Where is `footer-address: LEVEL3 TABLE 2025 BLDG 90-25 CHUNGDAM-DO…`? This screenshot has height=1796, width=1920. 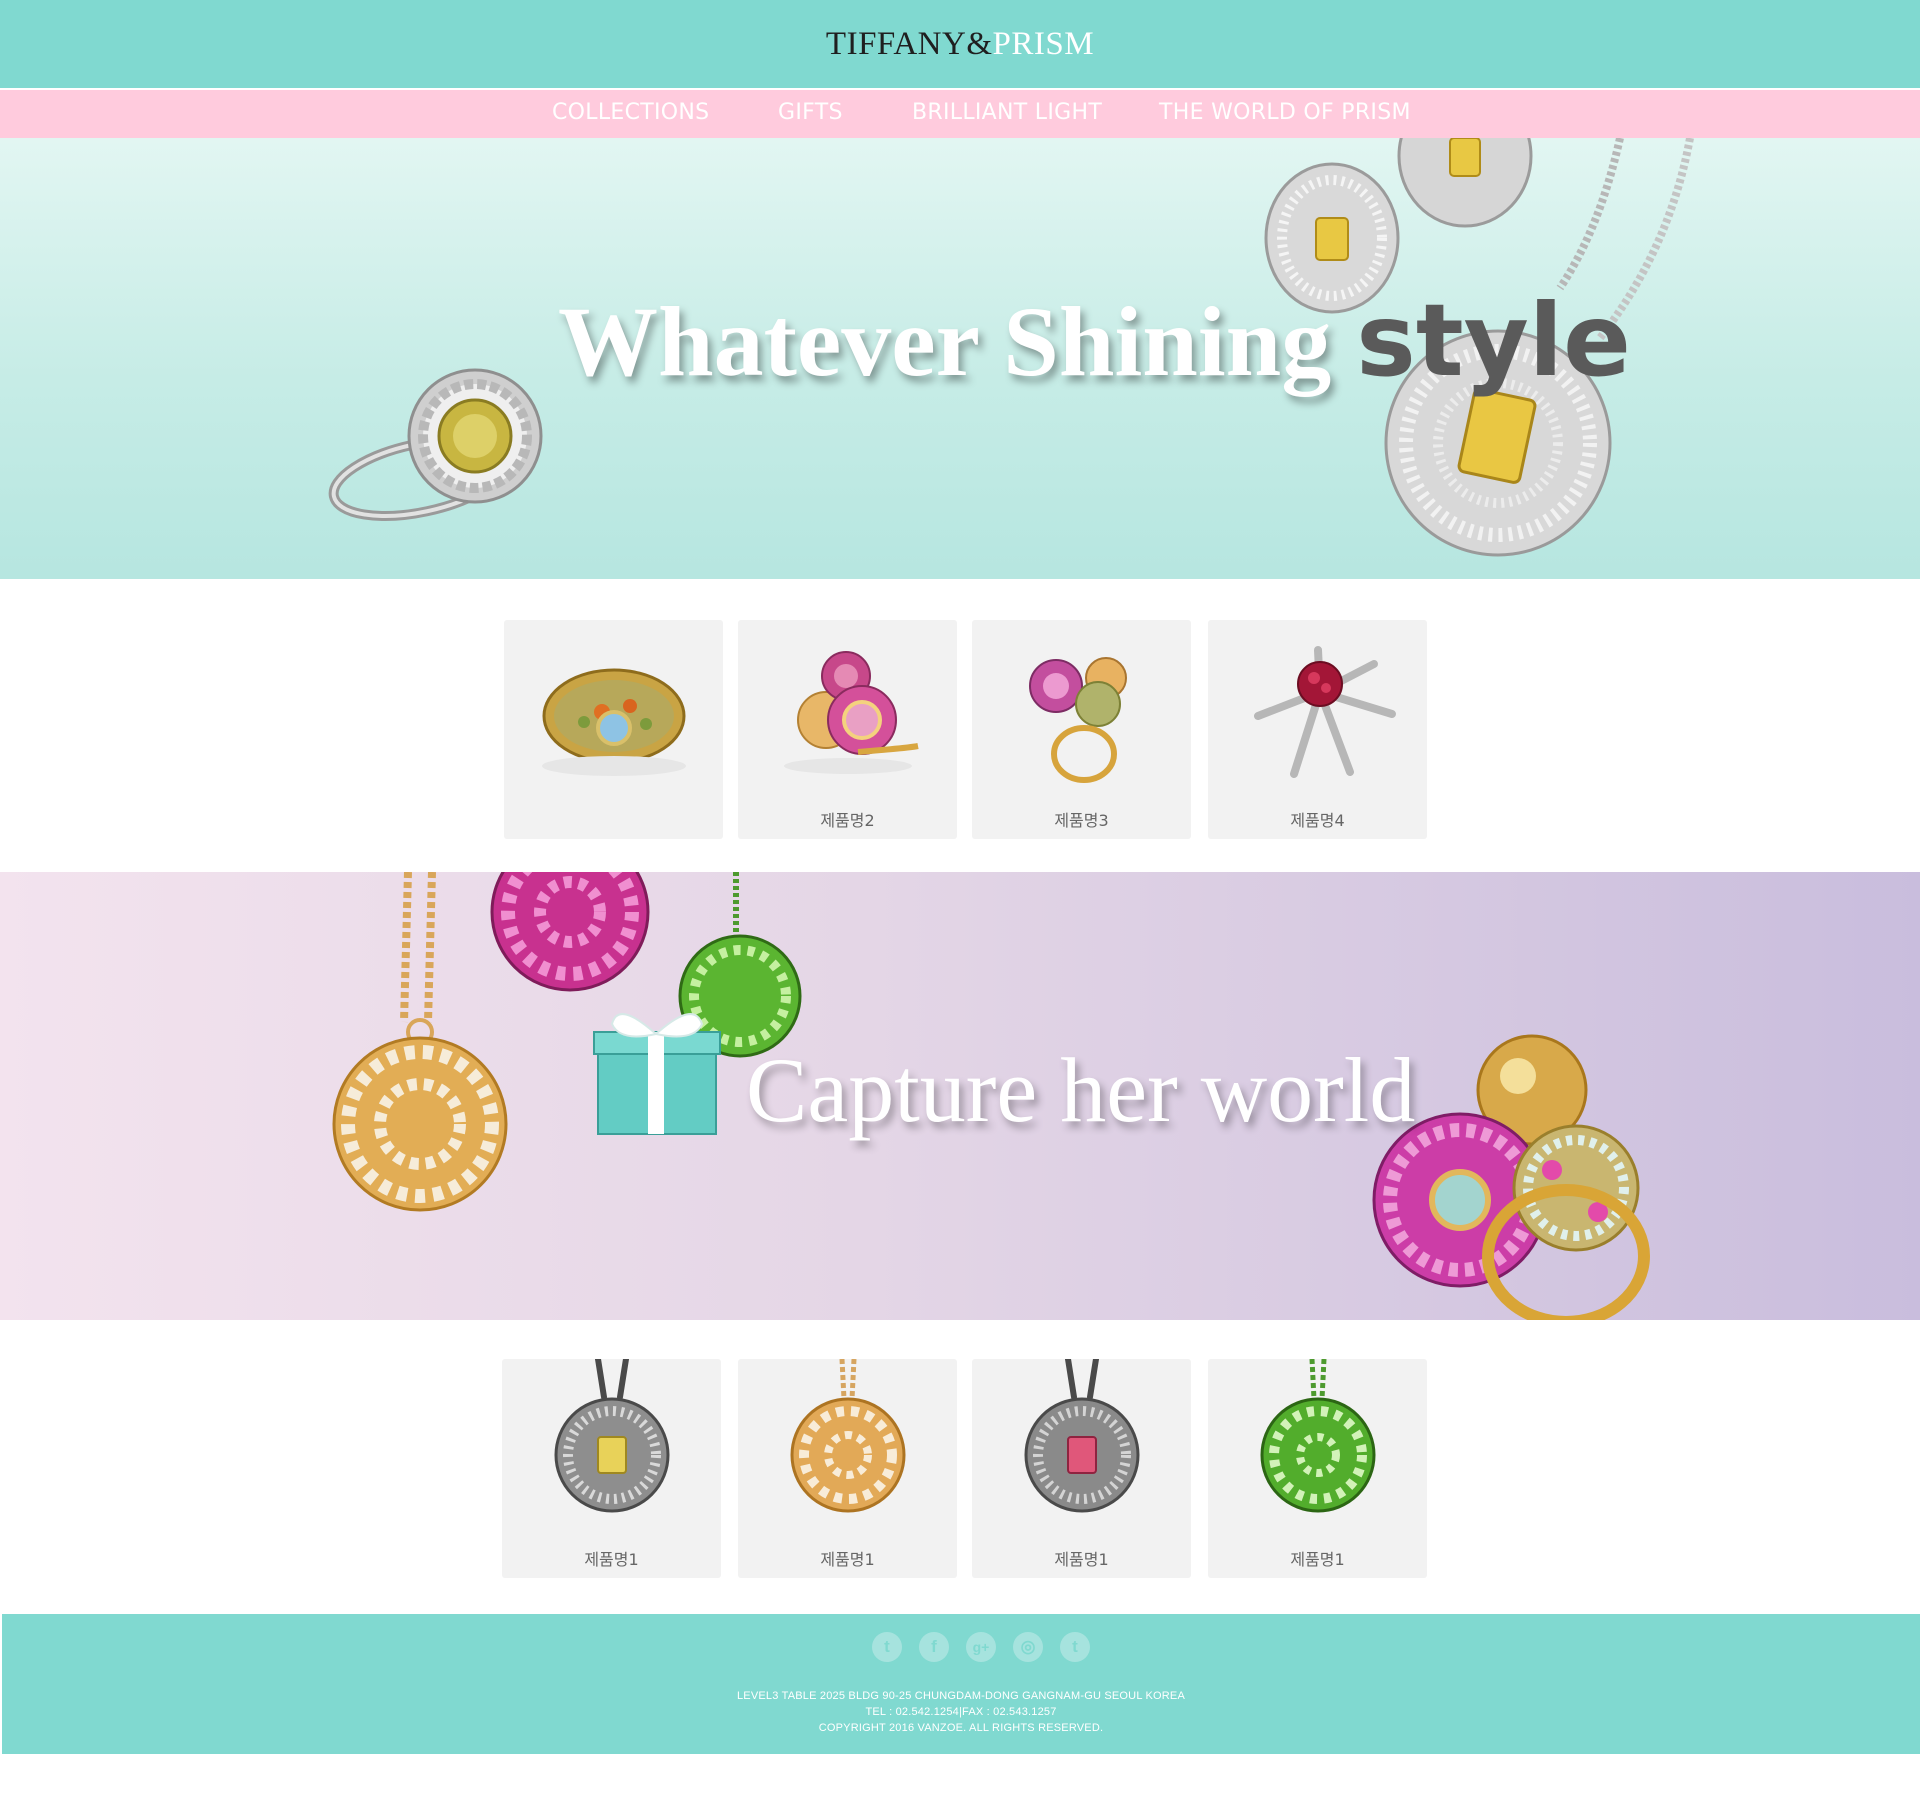
footer-address: LEVEL3 TABLE 2025 BLDG 90-25 CHUNGDAM-DO… is located at coordinates (961, 1696).